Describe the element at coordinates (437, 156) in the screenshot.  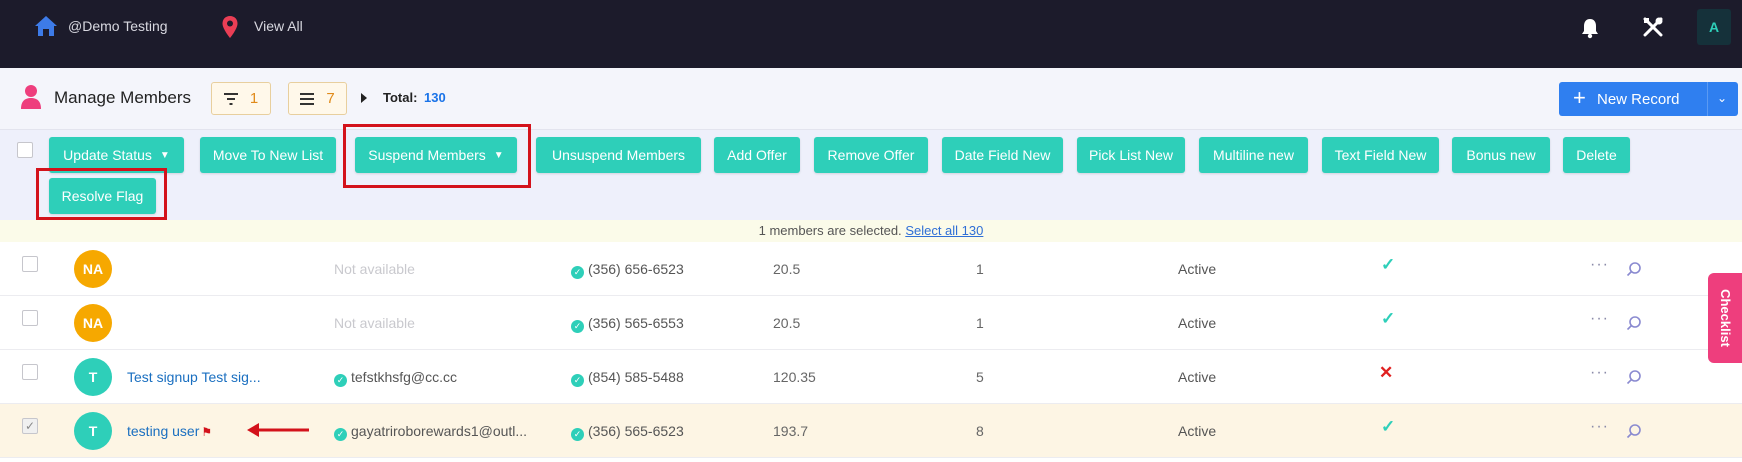
I see `suspend-members-highlight` at that location.